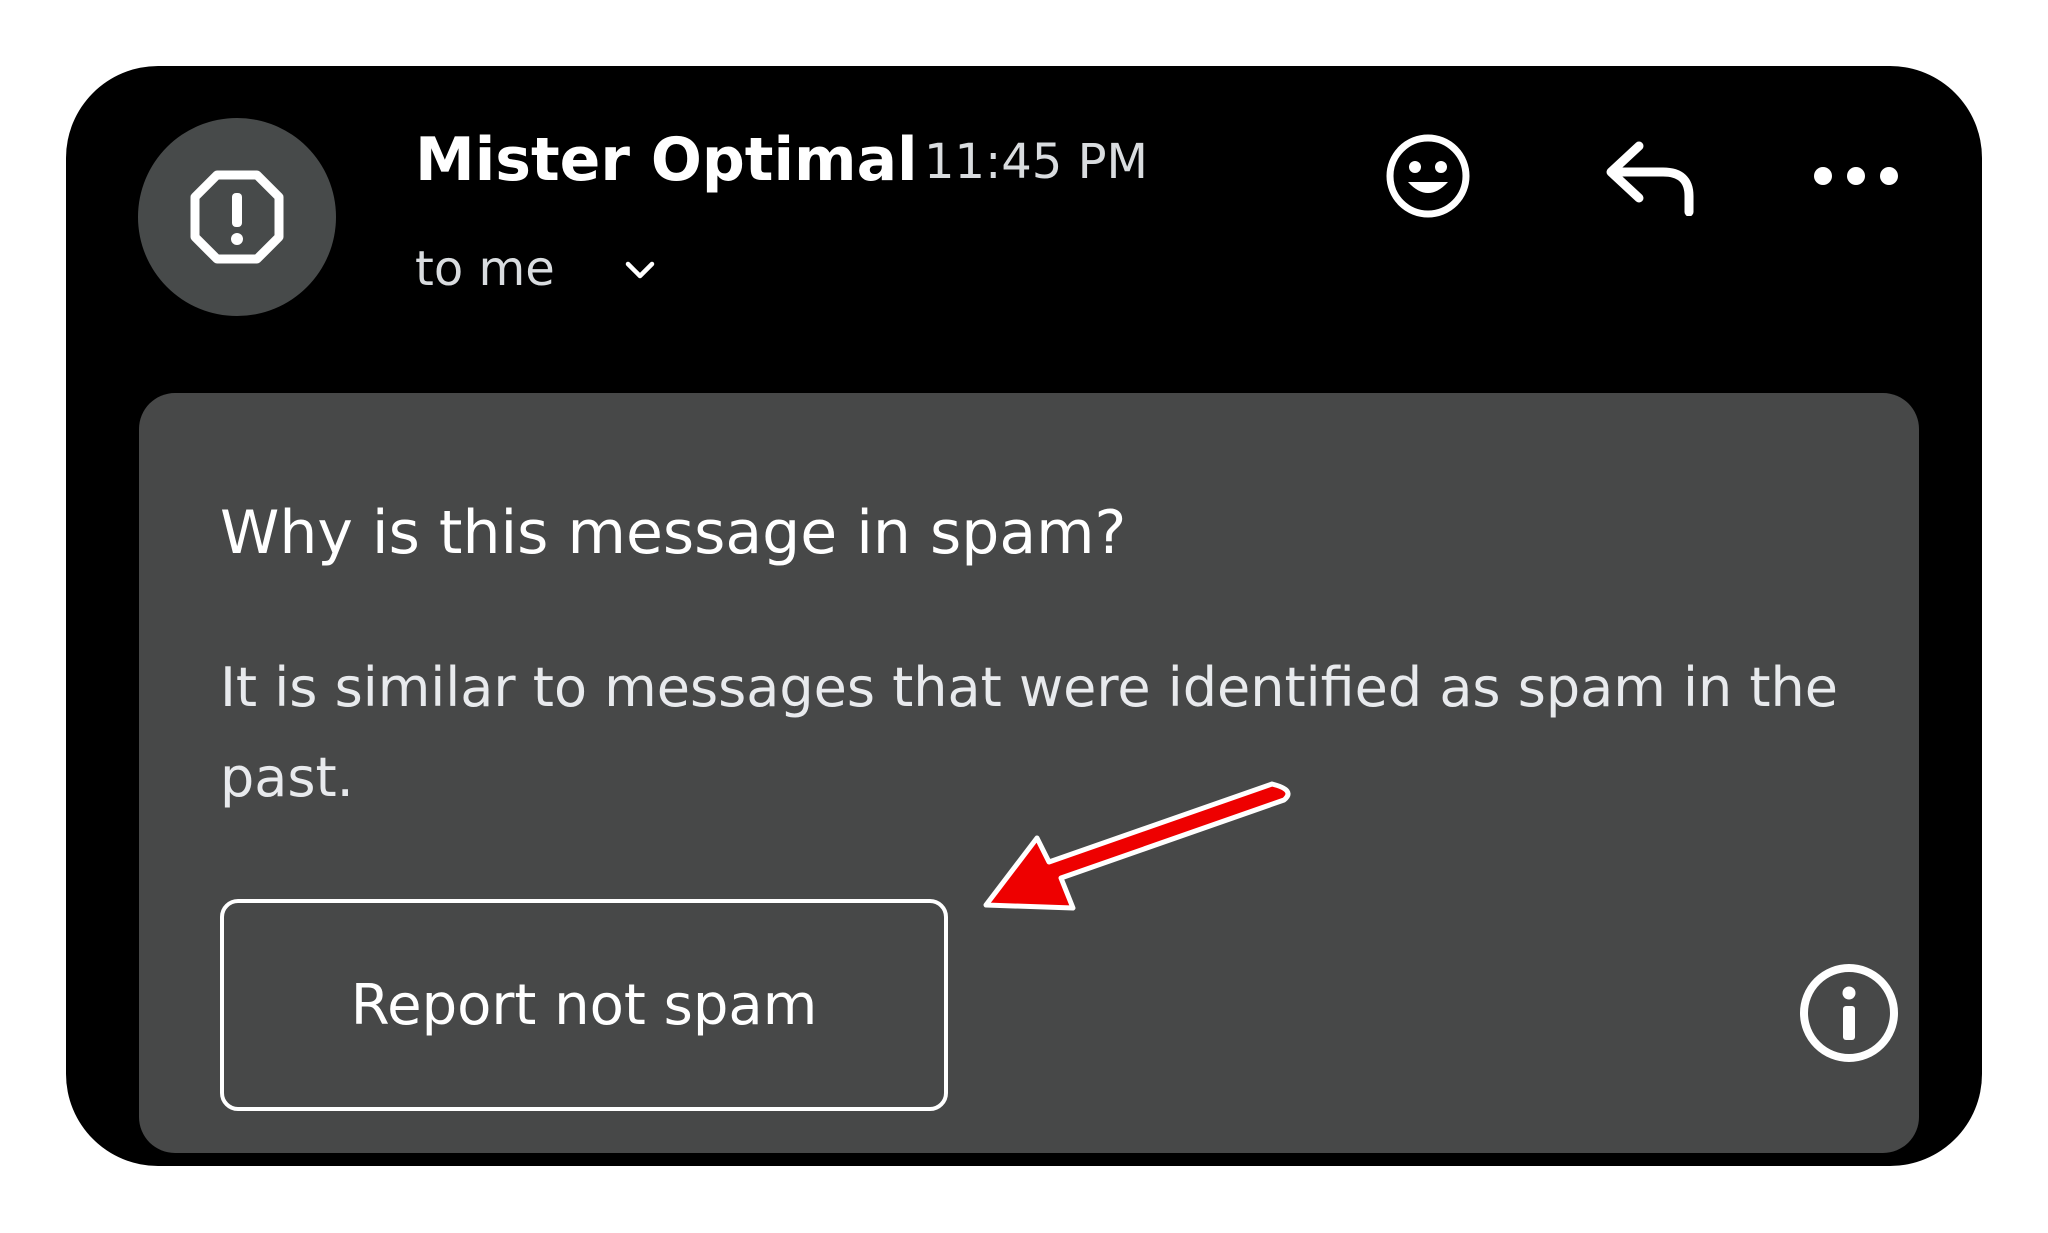  What do you see at coordinates (640, 270) in the screenshot?
I see `chevron-down-icon` at bounding box center [640, 270].